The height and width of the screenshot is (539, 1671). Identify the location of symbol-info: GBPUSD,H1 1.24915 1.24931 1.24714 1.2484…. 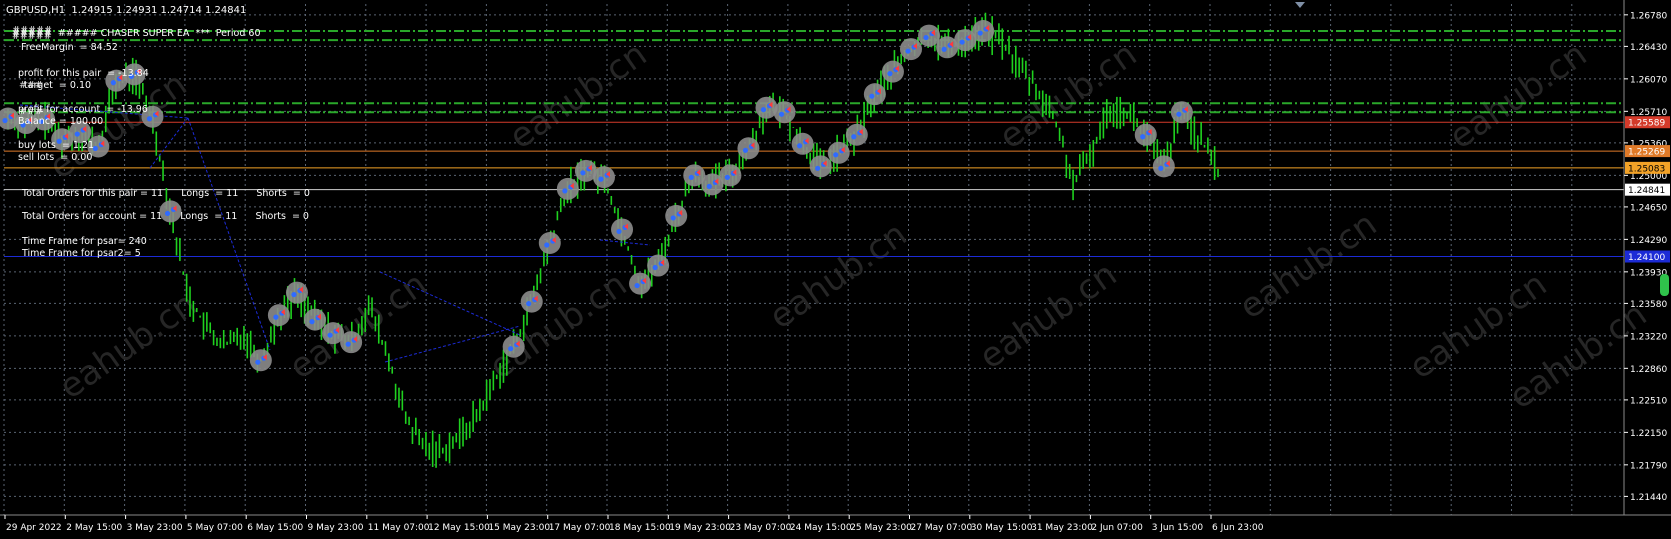
(126, 10).